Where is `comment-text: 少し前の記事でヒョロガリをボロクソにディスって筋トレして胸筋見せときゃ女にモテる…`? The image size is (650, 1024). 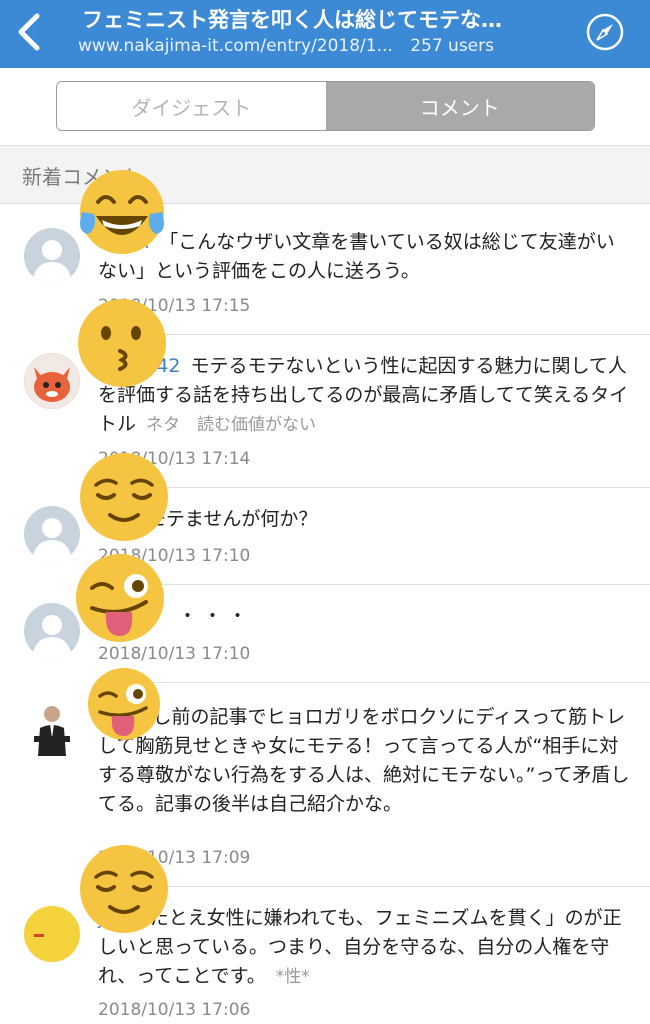
comment-text: 少し前の記事でヒョロガリをボロクソにディスって筋トレして胸筋見せときゃ女にモテる… is located at coordinates (364, 760).